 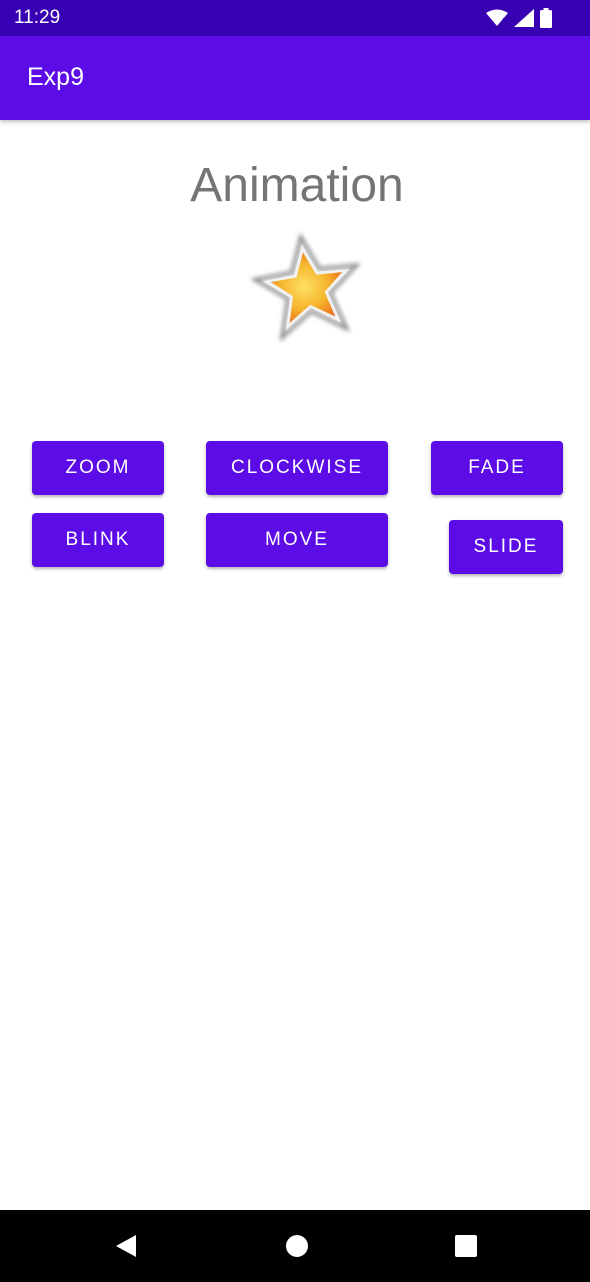 I want to click on back-icon, so click(x=126, y=1246).